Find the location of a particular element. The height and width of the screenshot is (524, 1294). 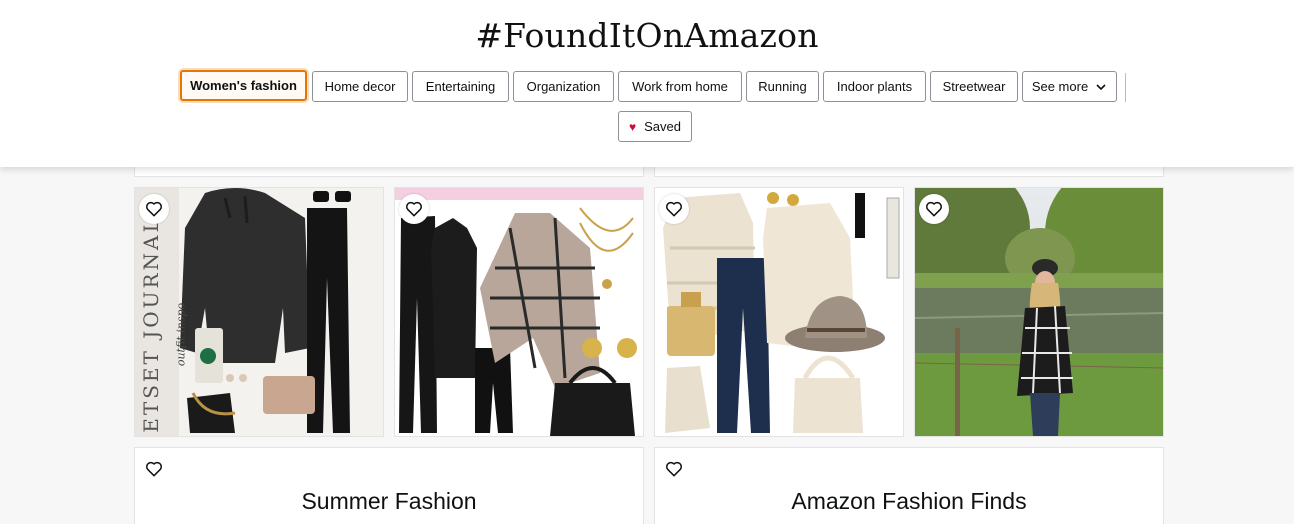

collection-card-summer-fashion: Summer Fashion is located at coordinates (389, 485).